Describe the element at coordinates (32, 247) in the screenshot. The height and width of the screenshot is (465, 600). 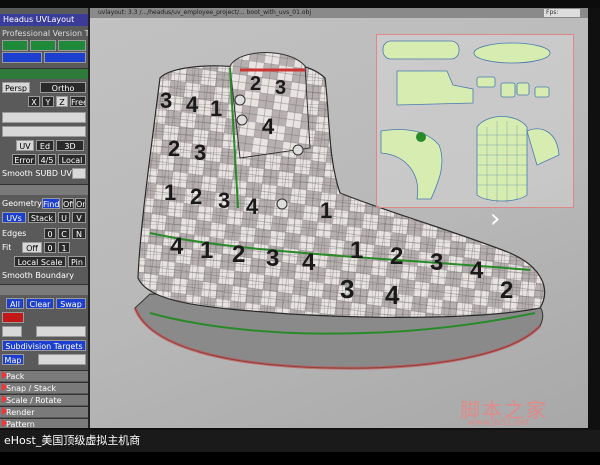
I see `fit-off-button: Off` at that location.